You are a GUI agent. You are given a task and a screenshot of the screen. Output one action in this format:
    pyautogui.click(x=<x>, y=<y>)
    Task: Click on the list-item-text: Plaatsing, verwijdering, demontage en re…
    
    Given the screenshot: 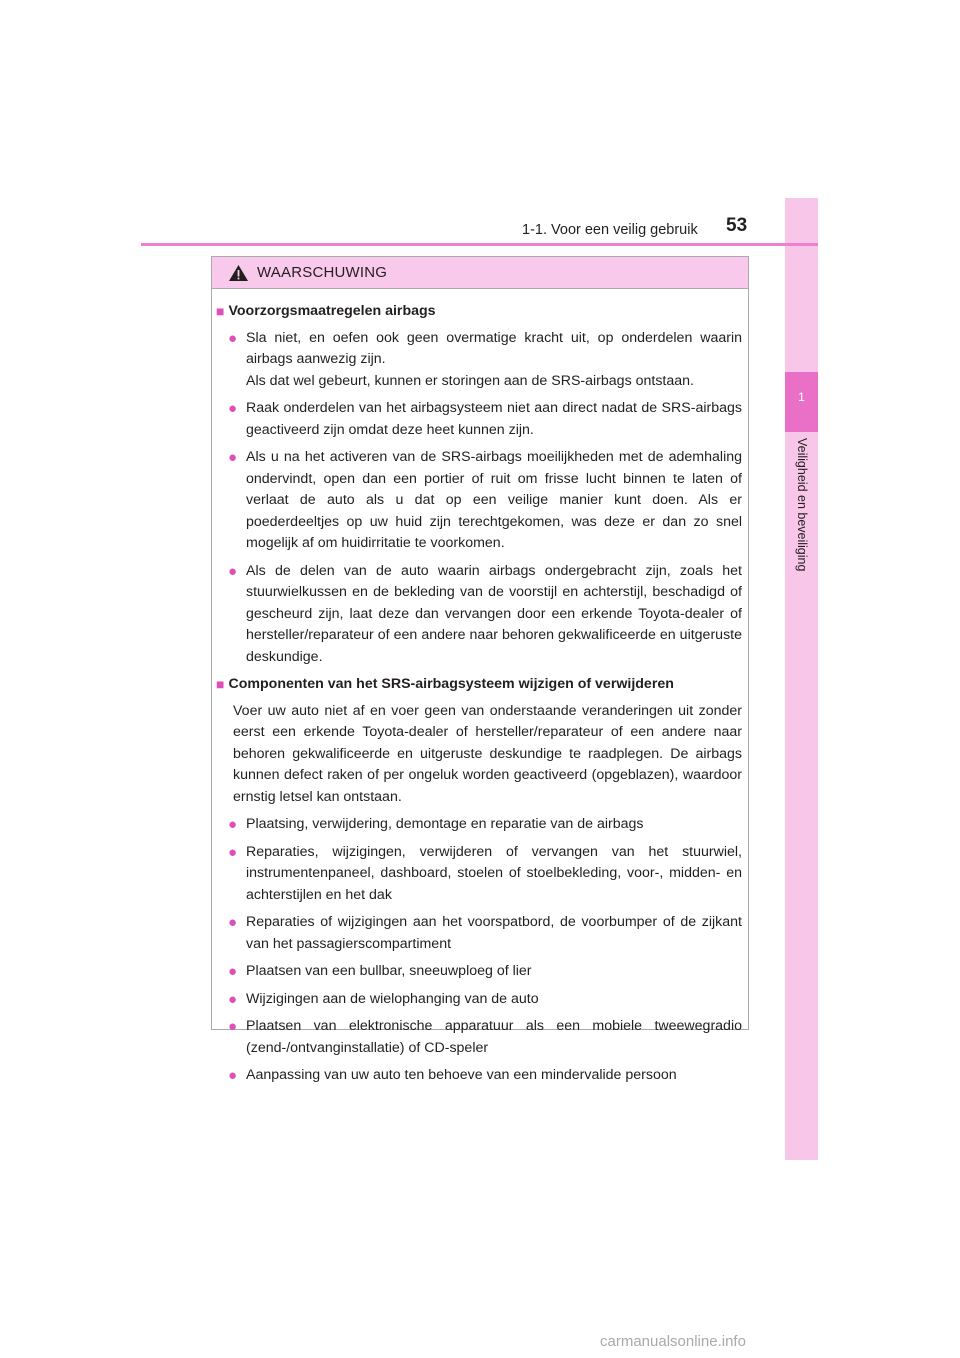 What is the action you would take?
    pyautogui.click(x=445, y=824)
    